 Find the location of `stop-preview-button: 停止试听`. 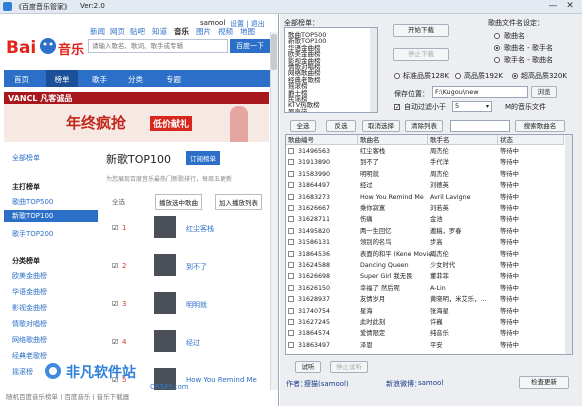

stop-preview-button: 停止试听 is located at coordinates (349, 367).